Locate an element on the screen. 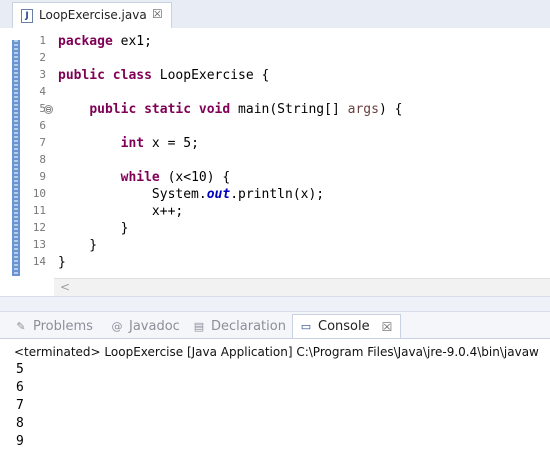  line-number: 5 is located at coordinates (42, 108).